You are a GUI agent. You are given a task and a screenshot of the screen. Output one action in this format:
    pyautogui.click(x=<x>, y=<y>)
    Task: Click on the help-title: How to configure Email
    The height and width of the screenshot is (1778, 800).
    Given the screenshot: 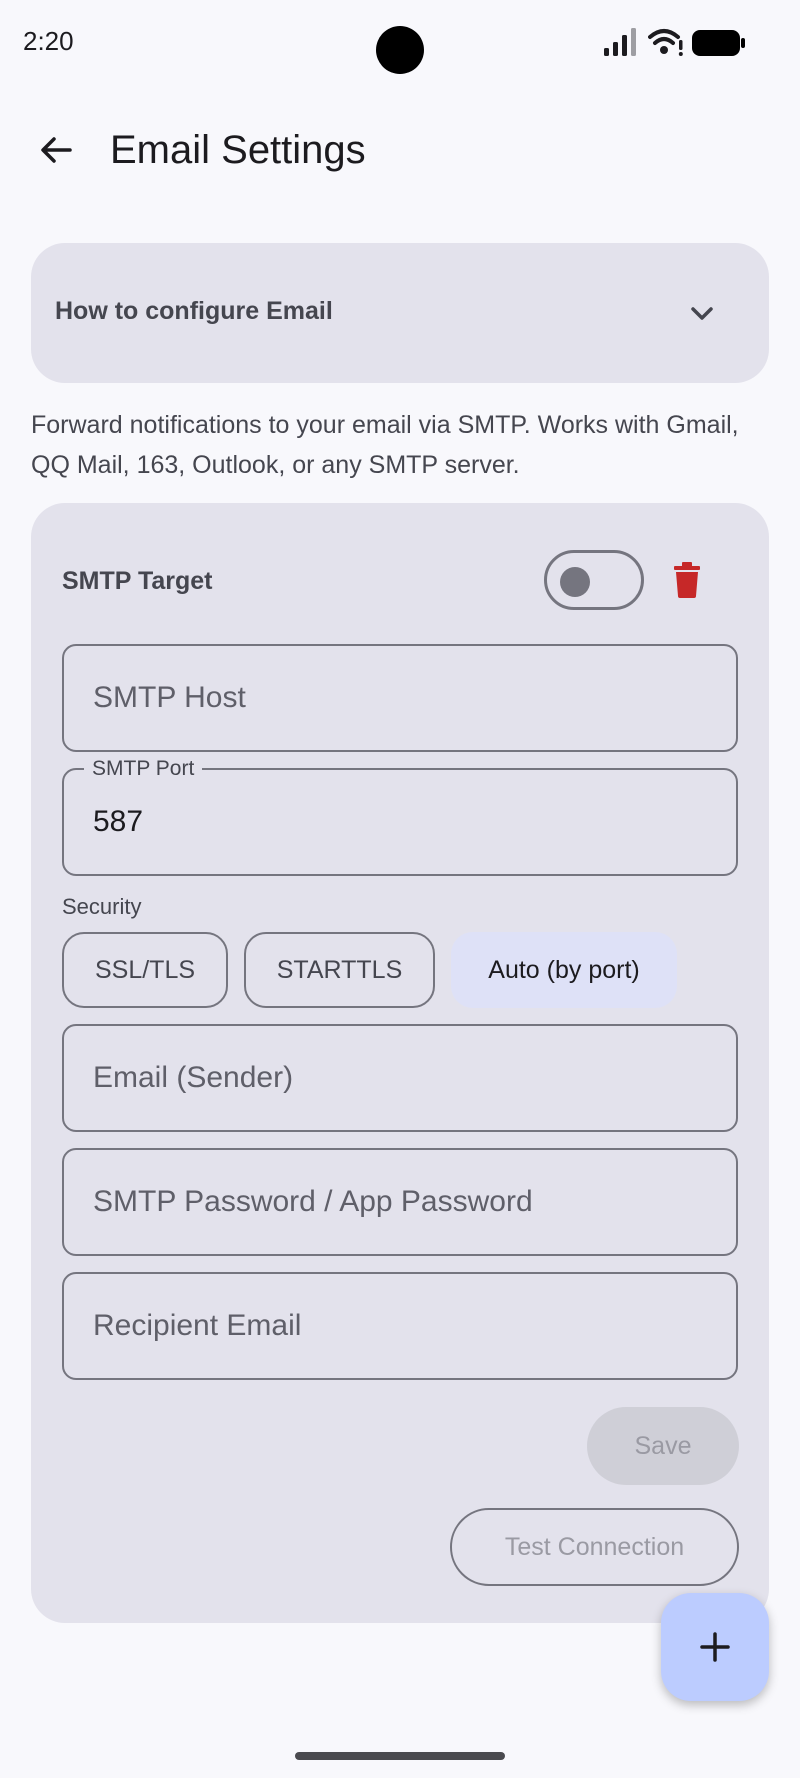 What is the action you would take?
    pyautogui.click(x=194, y=311)
    